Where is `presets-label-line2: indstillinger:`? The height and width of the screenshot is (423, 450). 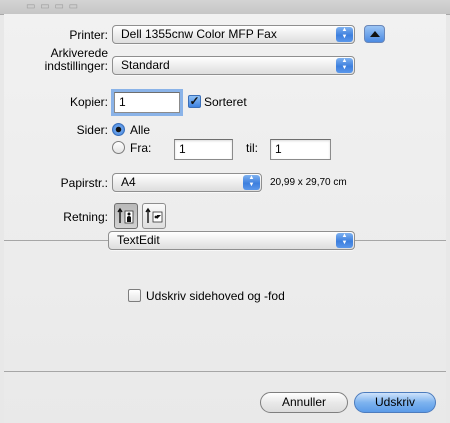
presets-label-line2: indstillinger: is located at coordinates (76, 66).